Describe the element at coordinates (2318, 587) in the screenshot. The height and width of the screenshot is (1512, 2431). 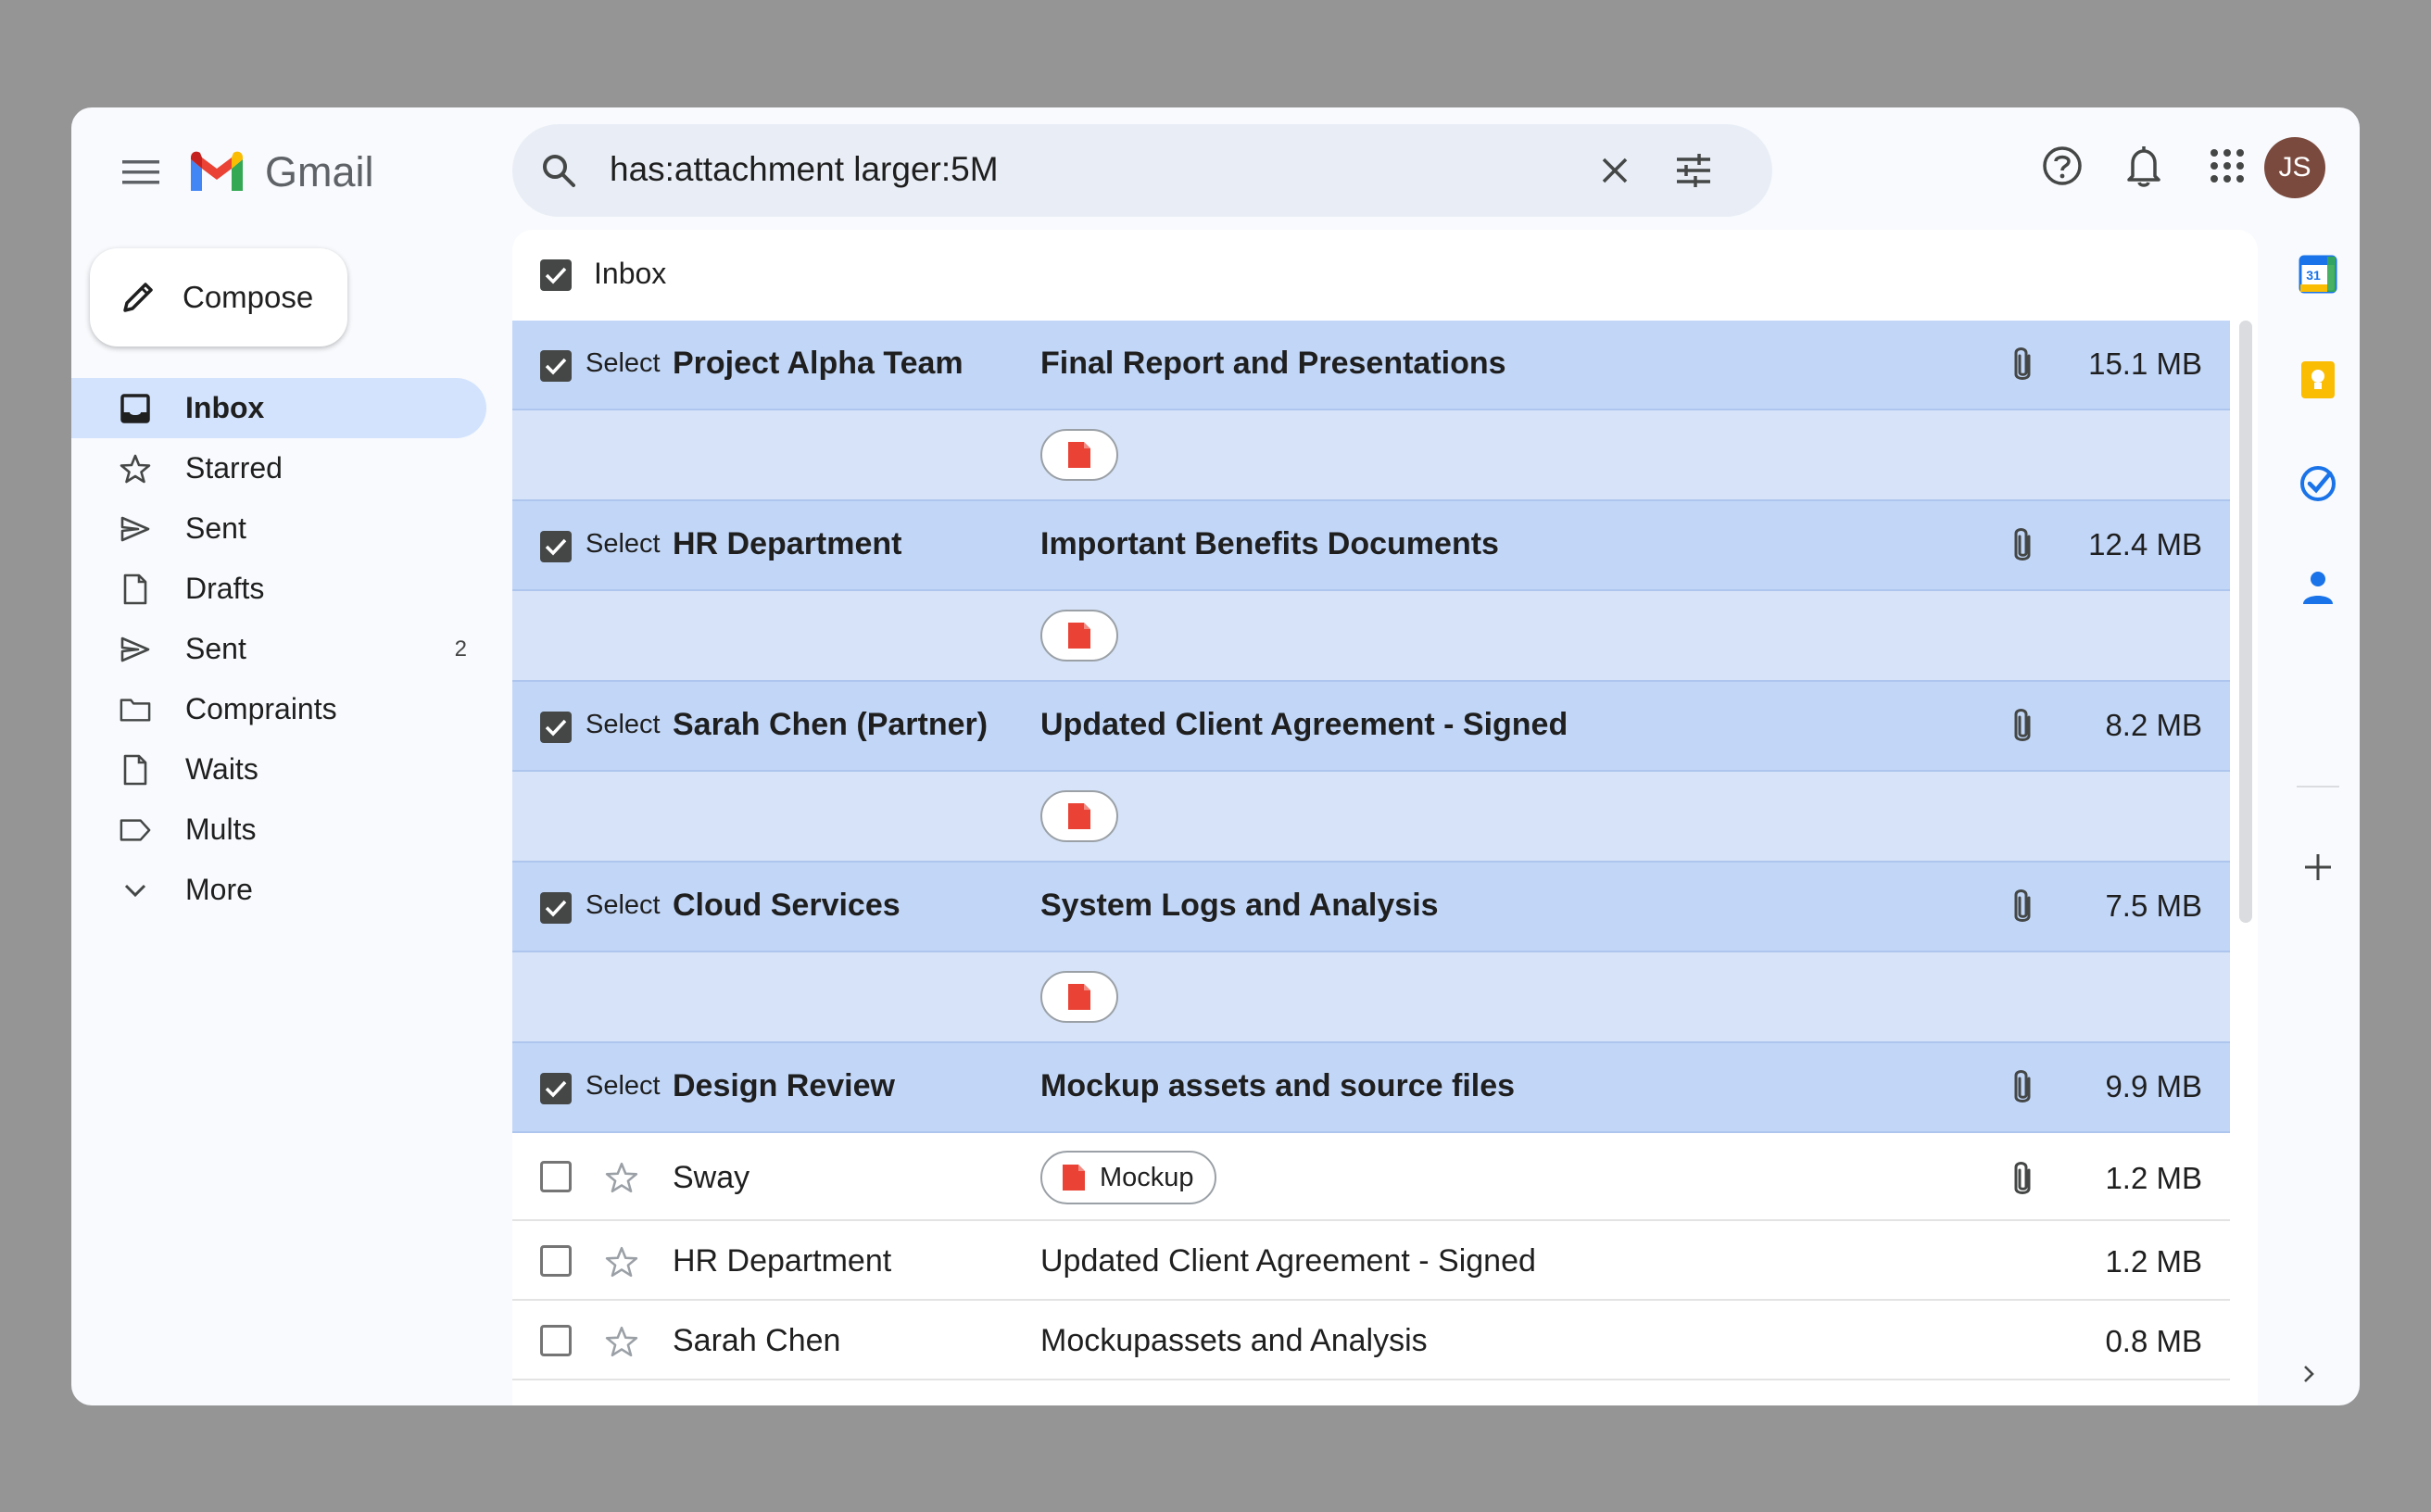
I see `contacts-button` at that location.